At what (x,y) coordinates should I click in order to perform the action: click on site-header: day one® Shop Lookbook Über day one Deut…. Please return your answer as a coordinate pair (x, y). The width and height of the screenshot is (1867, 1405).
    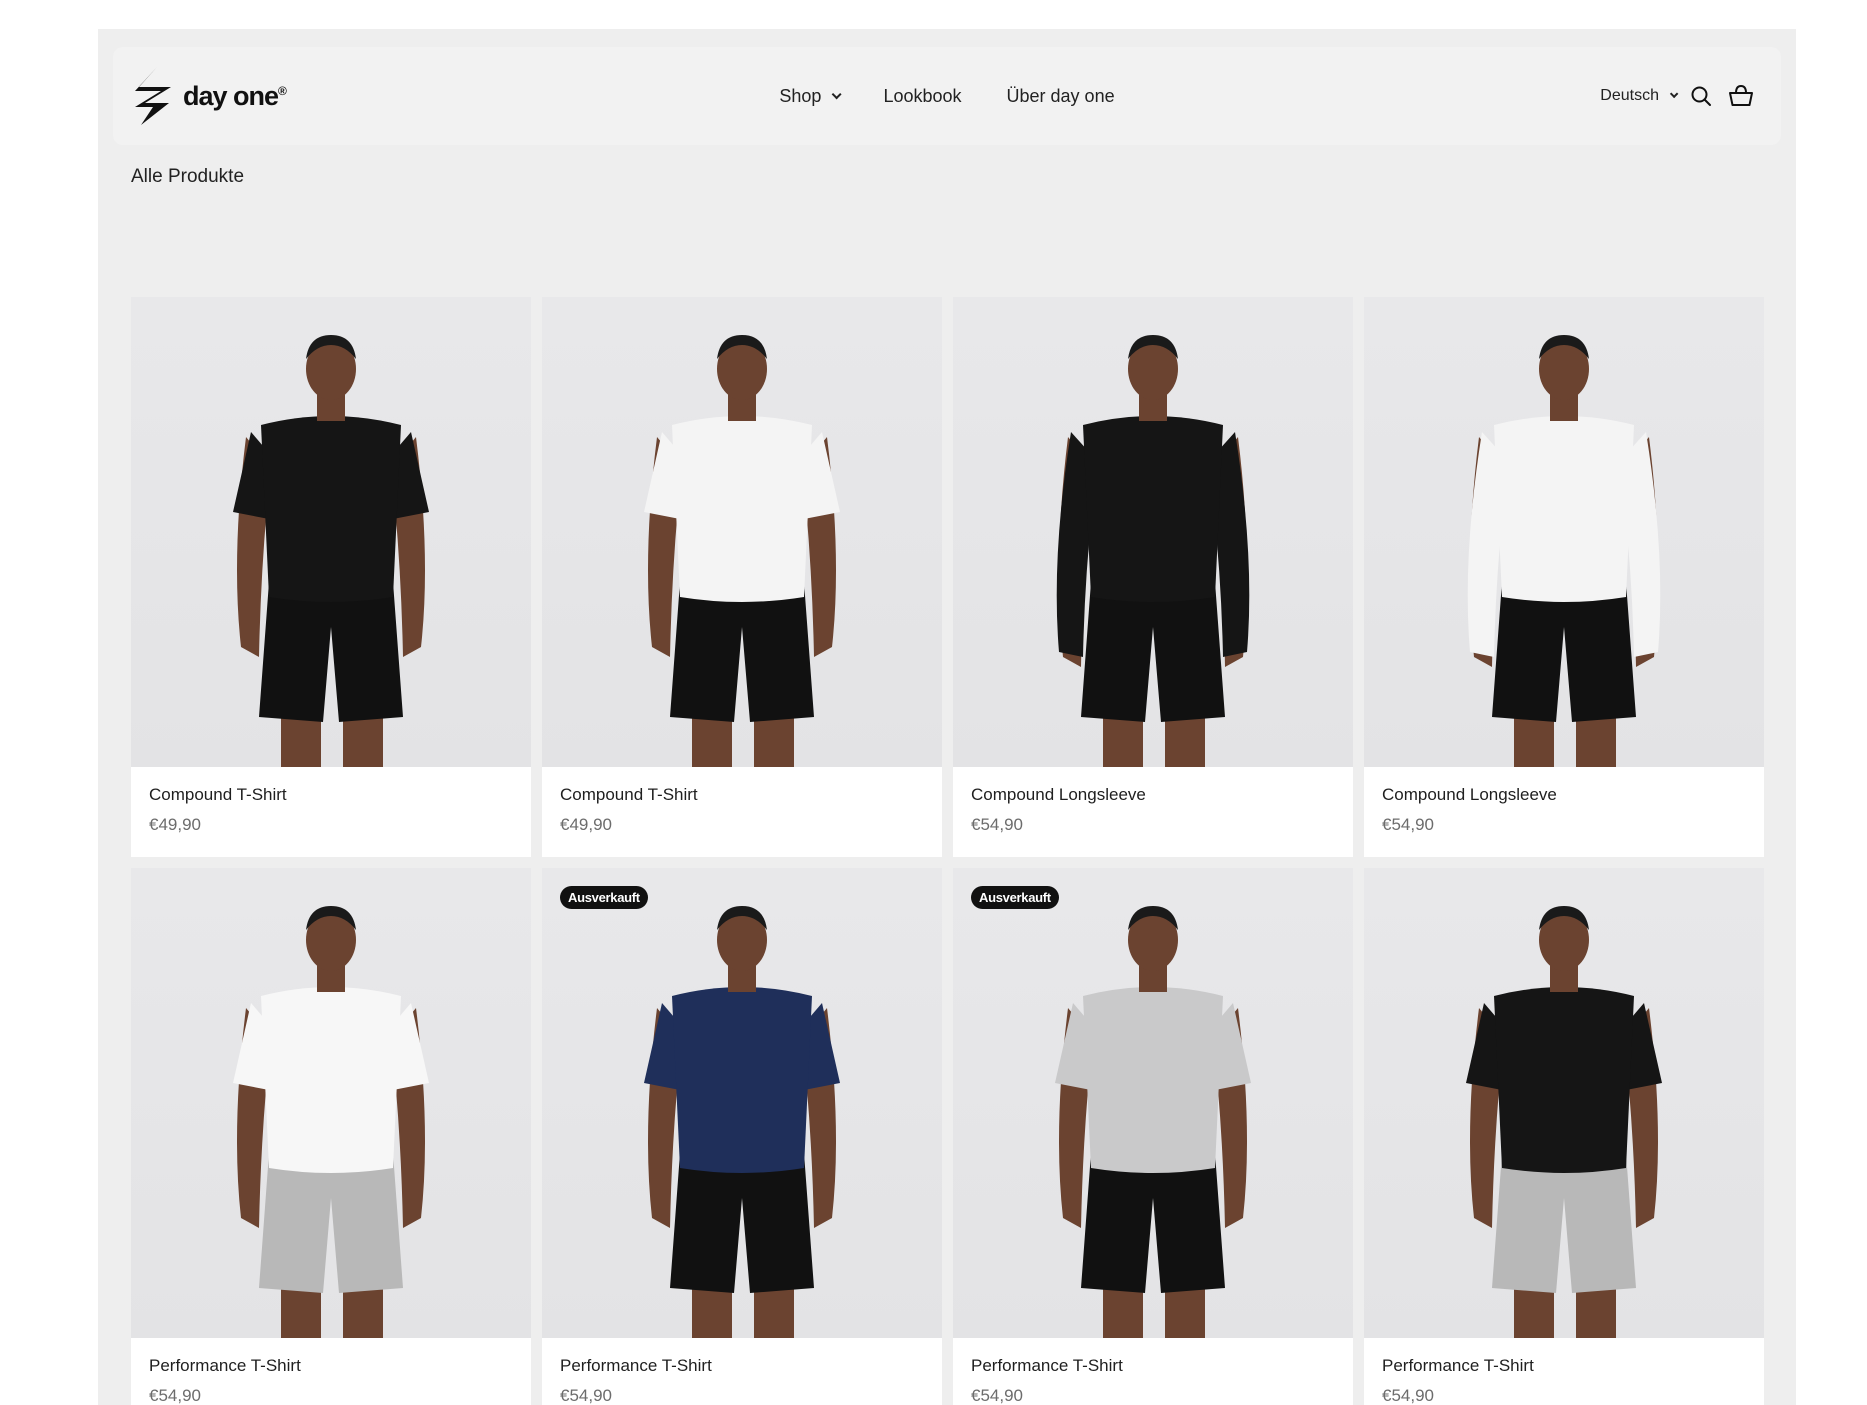
    Looking at the image, I should click on (947, 96).